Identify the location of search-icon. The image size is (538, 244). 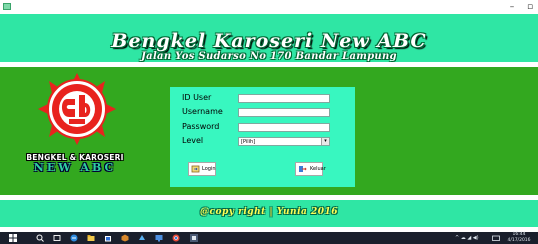
(40, 238).